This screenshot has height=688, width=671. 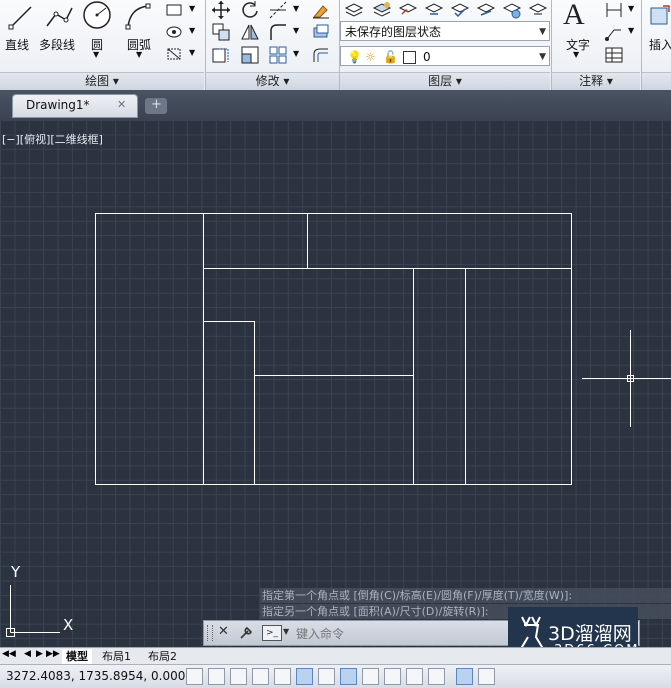 I want to click on tab-drawing1: Drawing1* ✕, so click(x=75, y=106).